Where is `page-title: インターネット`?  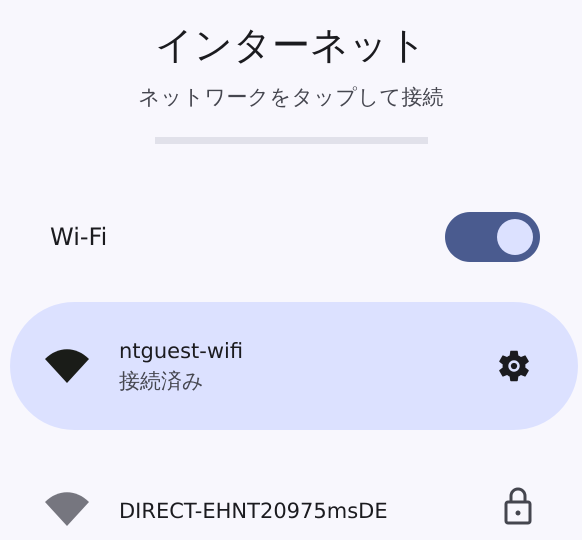 page-title: インターネット is located at coordinates (291, 45).